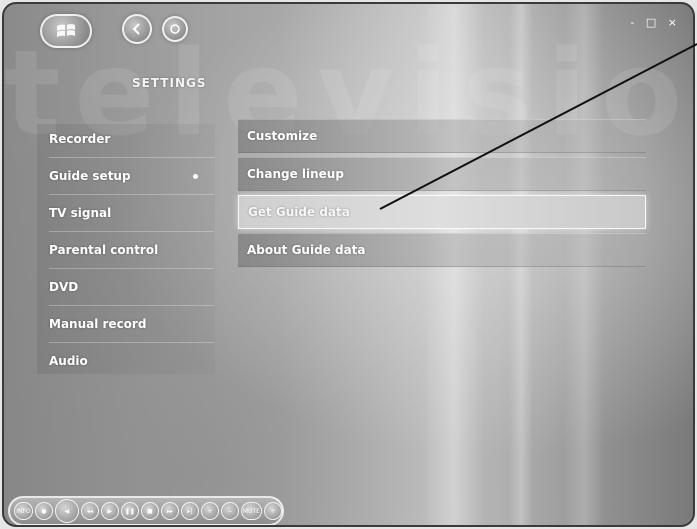 The image size is (697, 529). I want to click on left-menu-item-label: Manual record, so click(98, 324).